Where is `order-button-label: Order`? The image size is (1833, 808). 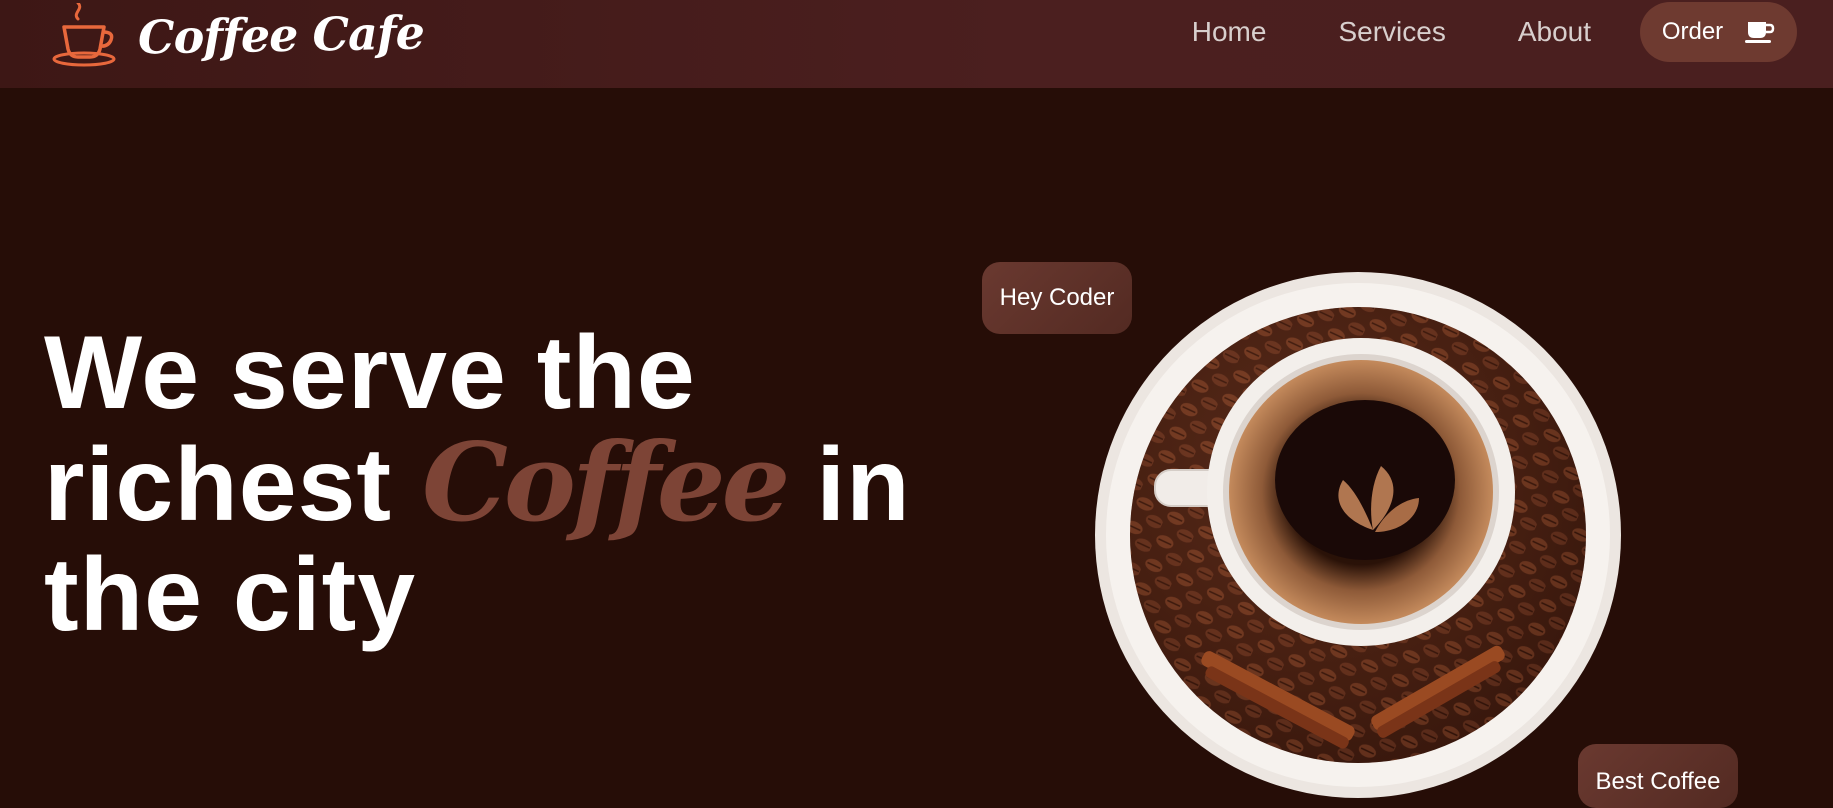 order-button-label: Order is located at coordinates (1692, 31).